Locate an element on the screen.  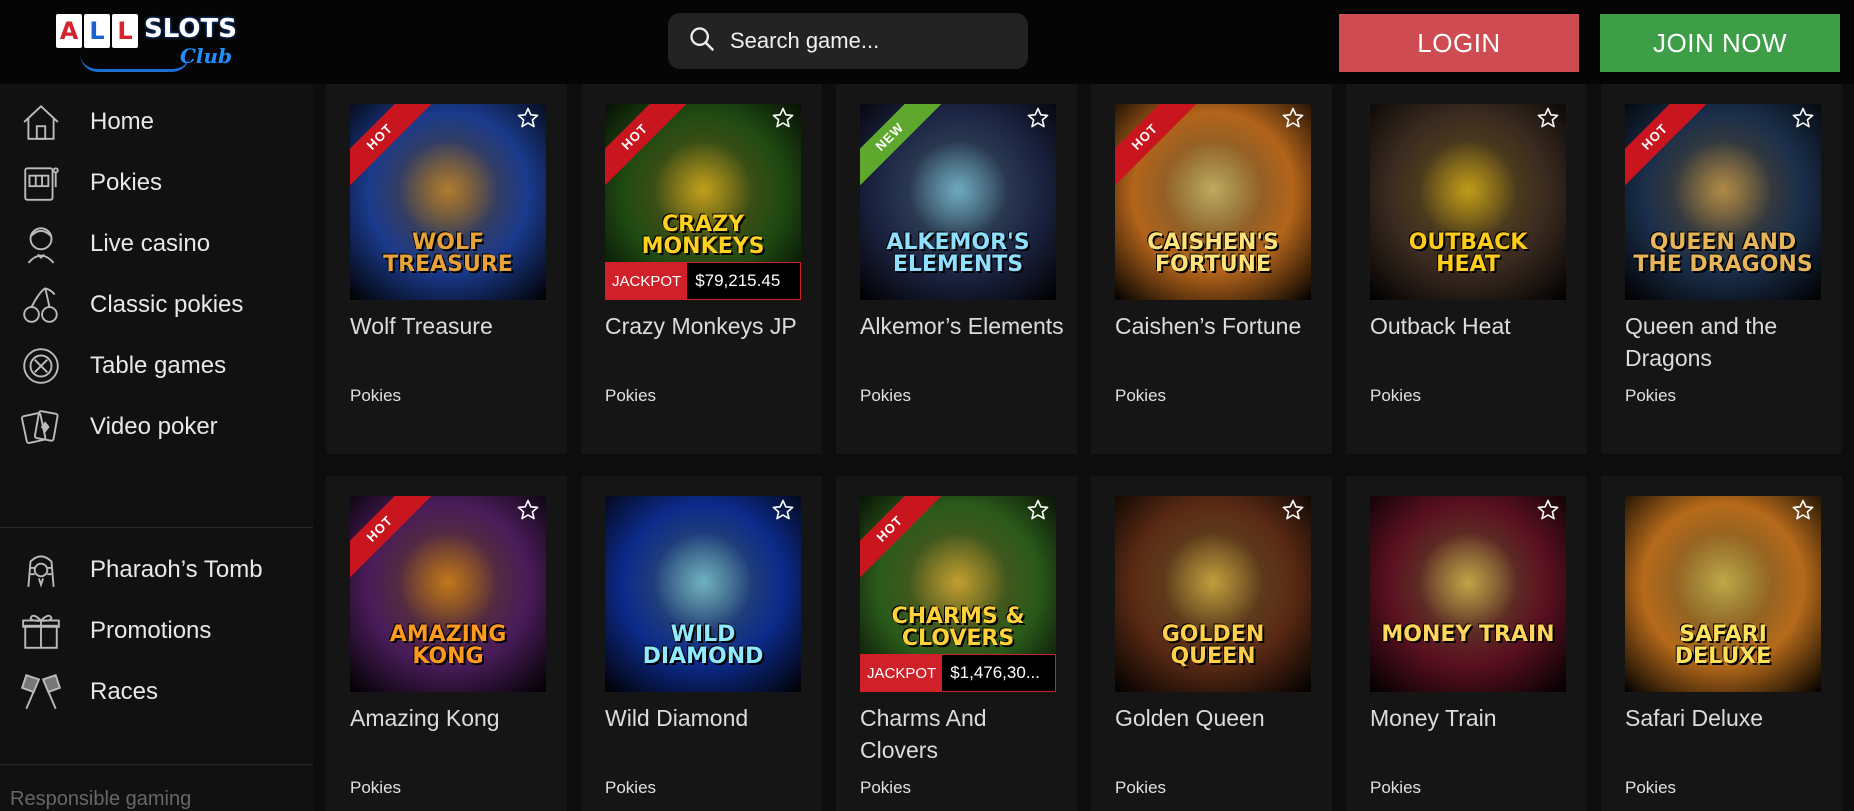
game-card: GOLDEN QUEEN Golden Queen Pokies is located at coordinates (1211, 643).